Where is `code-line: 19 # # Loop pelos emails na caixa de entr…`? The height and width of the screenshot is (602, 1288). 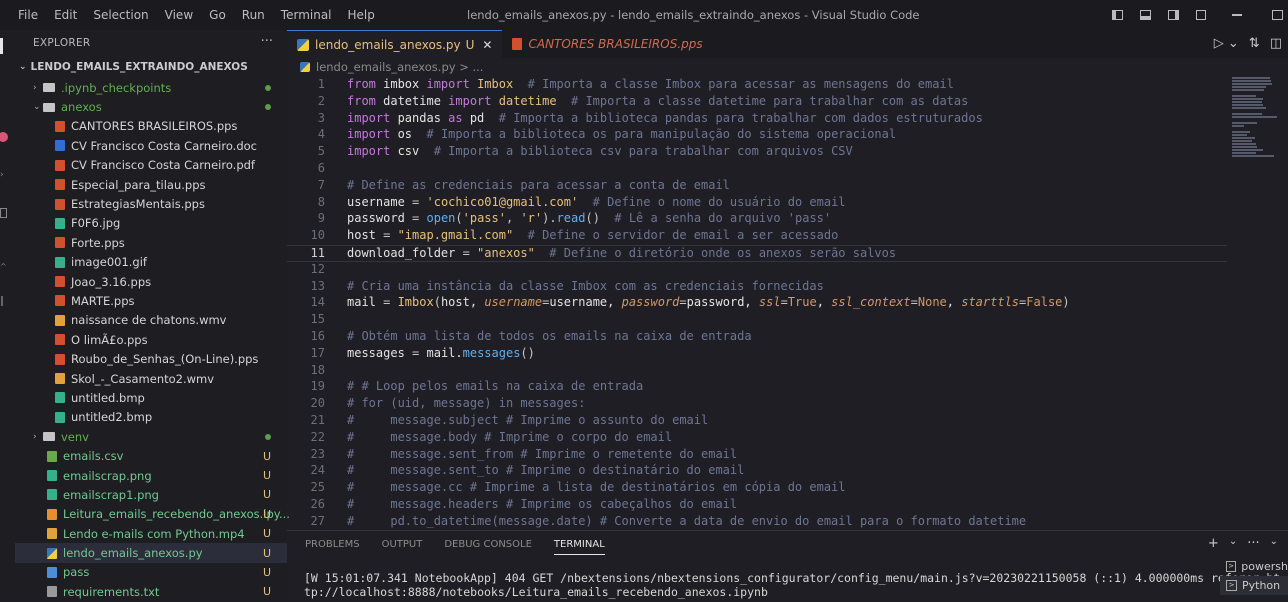
code-line: 19 # # Loop pelos emails na caixa de entr… is located at coordinates (757, 387).